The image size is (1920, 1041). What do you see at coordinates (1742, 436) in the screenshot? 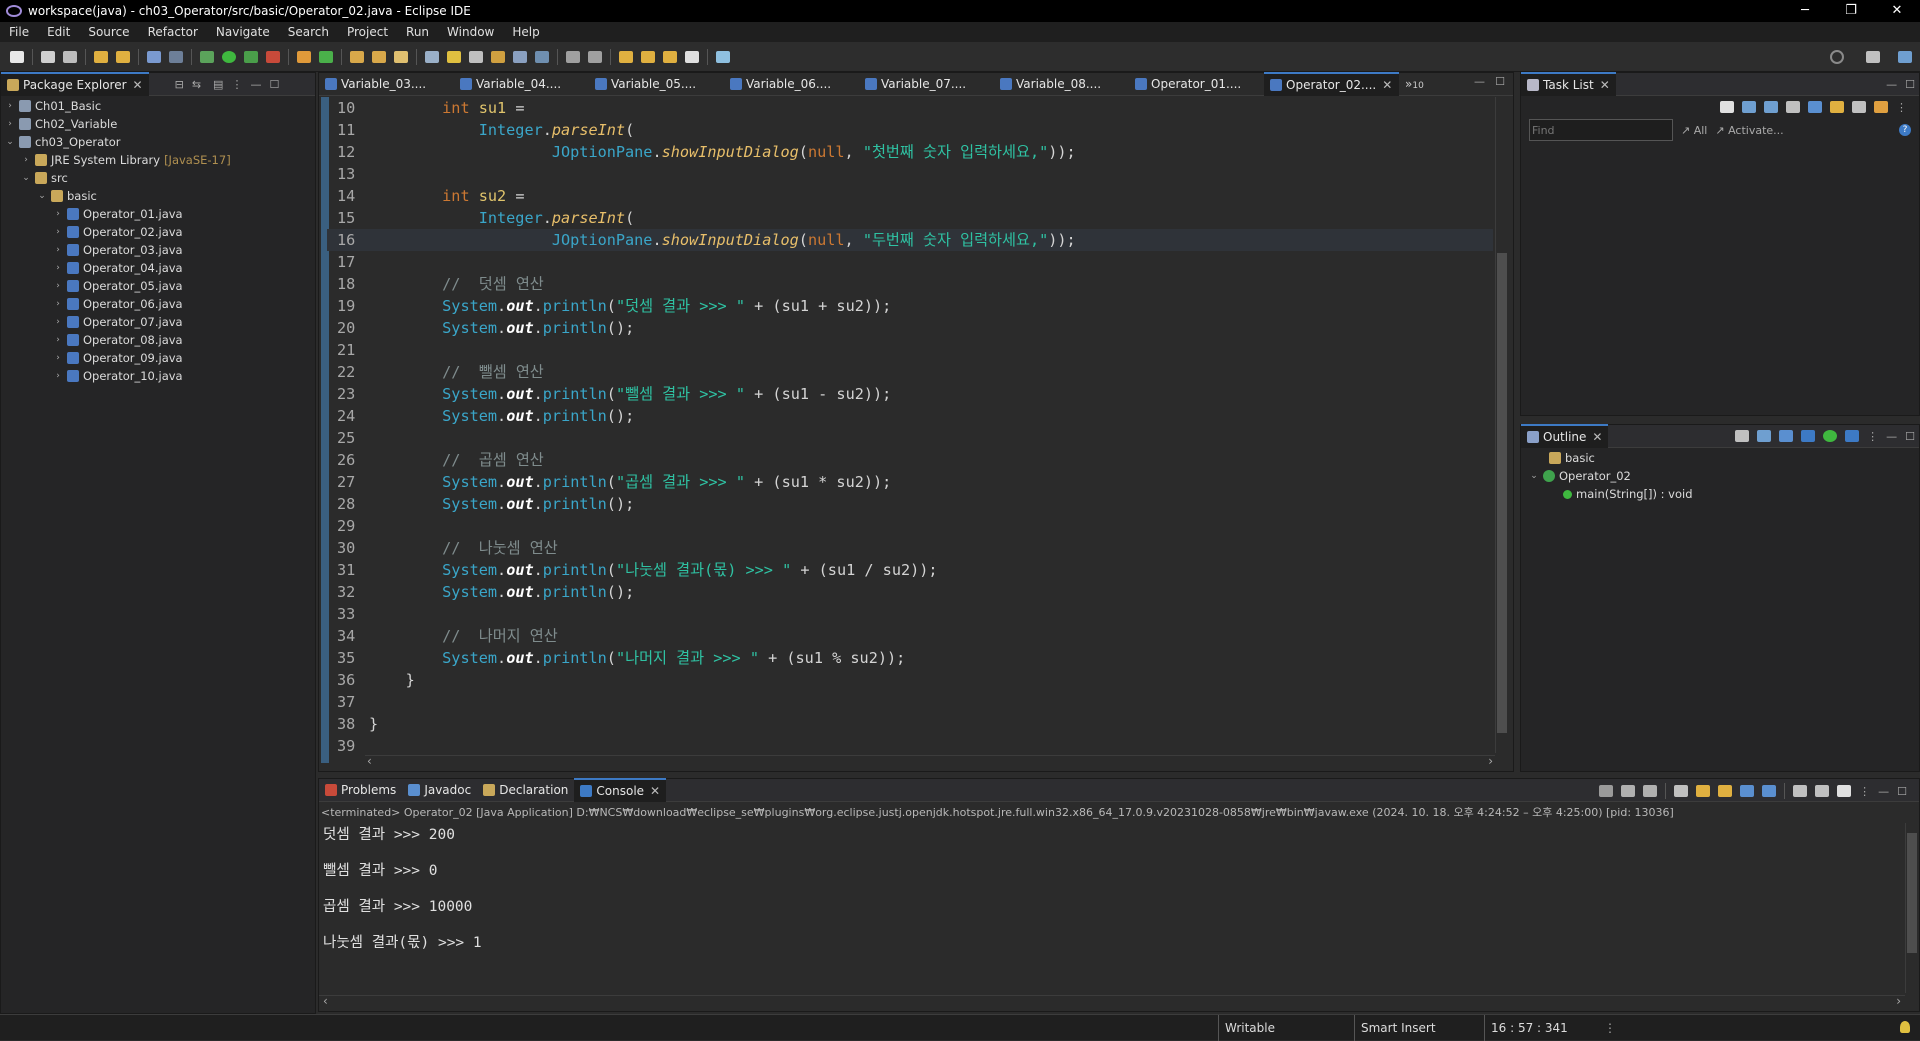
I see `collapse-all-icon` at bounding box center [1742, 436].